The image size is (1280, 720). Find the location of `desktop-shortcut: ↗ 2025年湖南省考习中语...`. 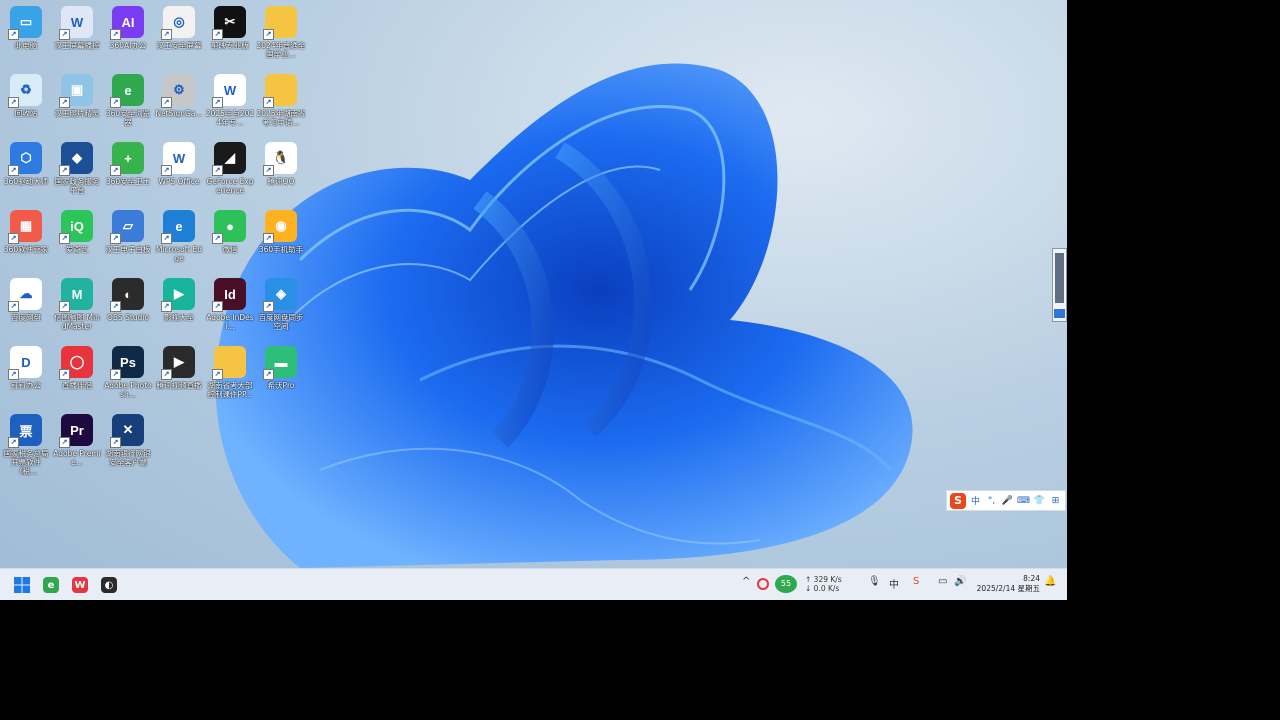

desktop-shortcut: ↗ 2025年湖南省考习中语... is located at coordinates (281, 102).